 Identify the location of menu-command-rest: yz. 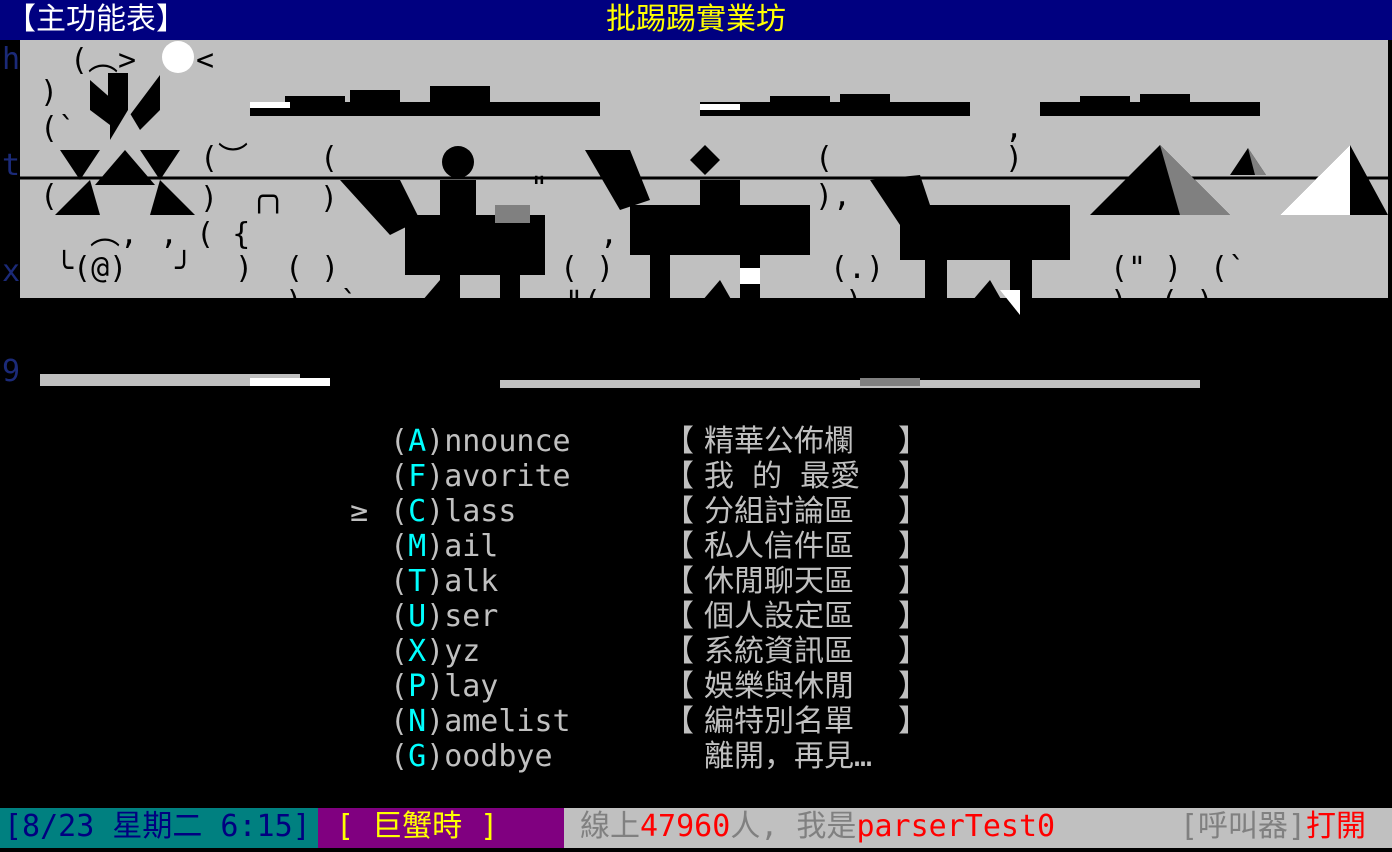
(462, 651).